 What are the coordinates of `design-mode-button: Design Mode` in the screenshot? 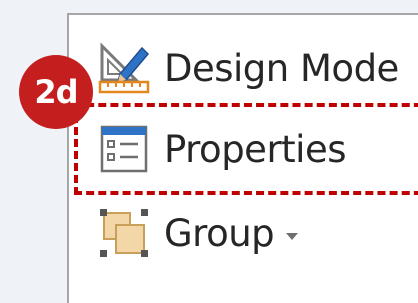 It's located at (247, 68).